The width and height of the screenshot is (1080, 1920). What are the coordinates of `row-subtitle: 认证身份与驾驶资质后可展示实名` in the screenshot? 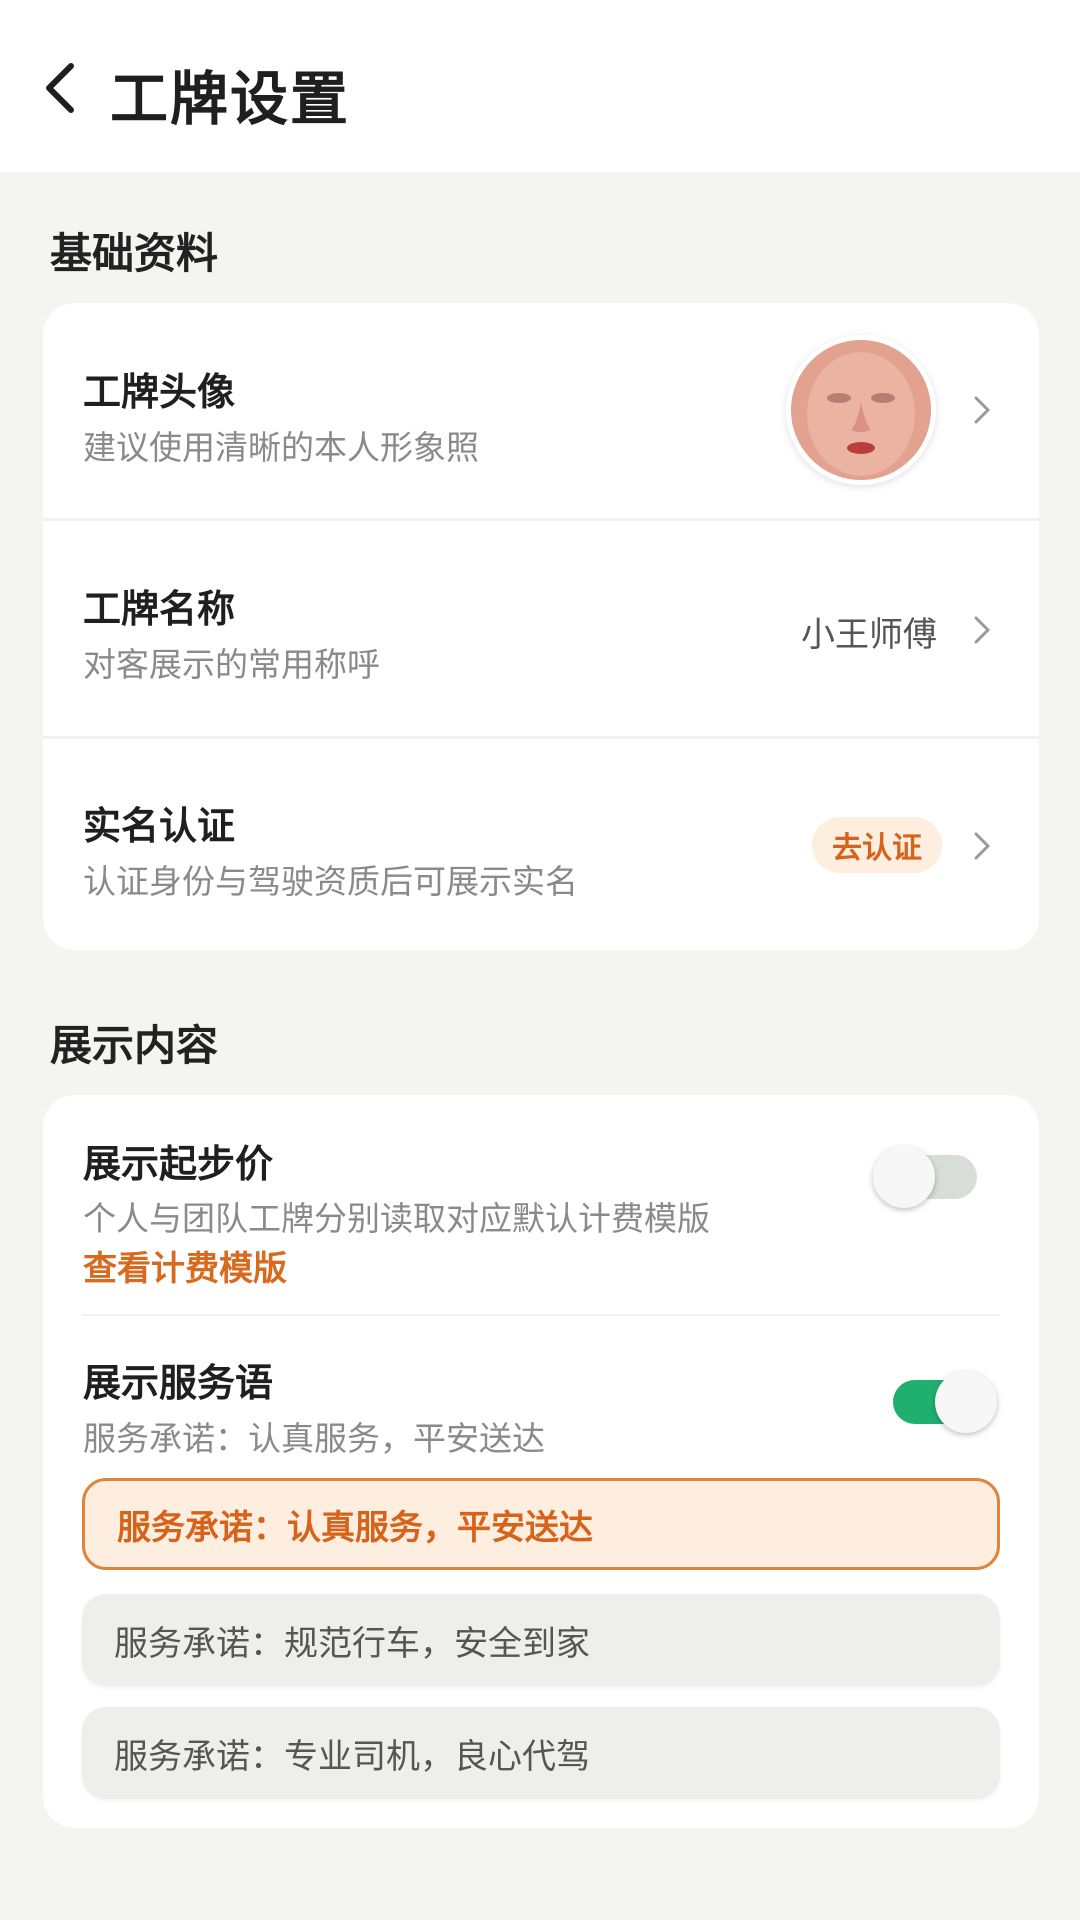 It's located at (330, 881).